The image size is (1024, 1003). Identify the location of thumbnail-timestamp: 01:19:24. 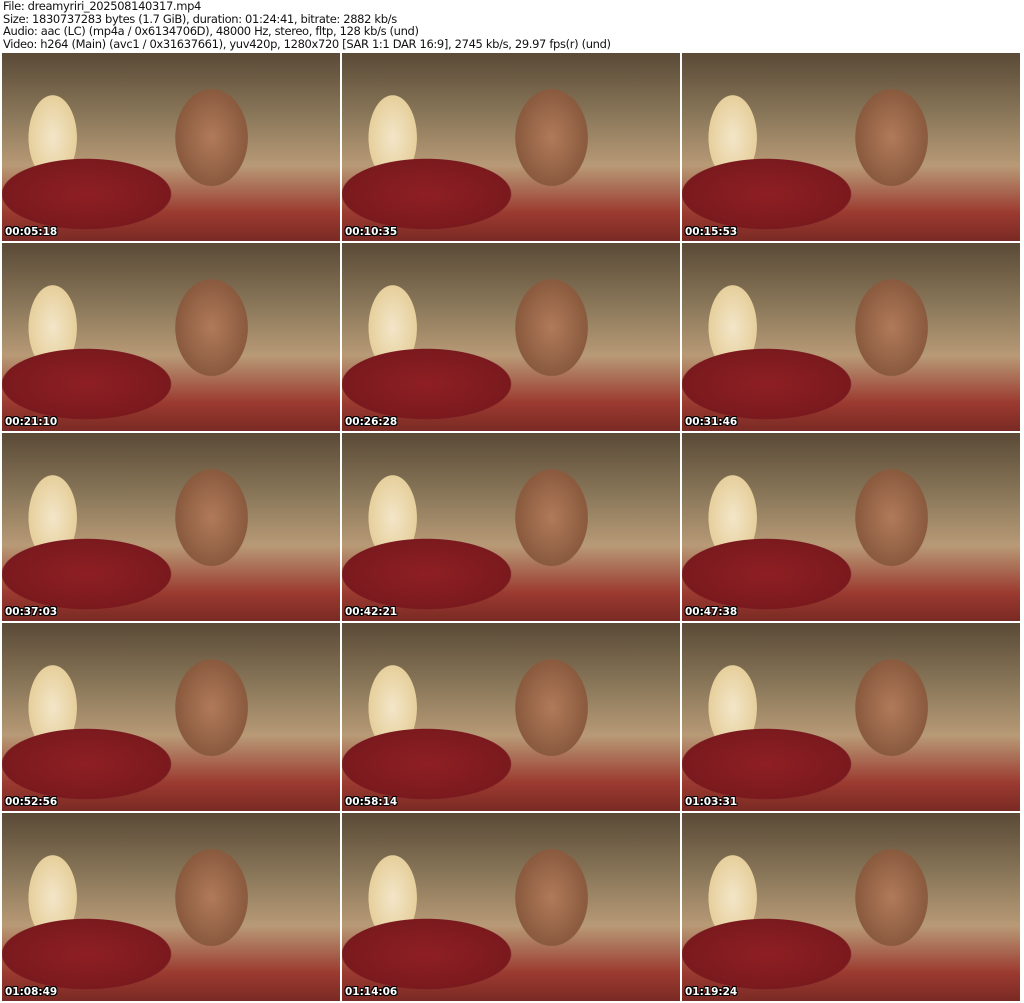
(711, 992).